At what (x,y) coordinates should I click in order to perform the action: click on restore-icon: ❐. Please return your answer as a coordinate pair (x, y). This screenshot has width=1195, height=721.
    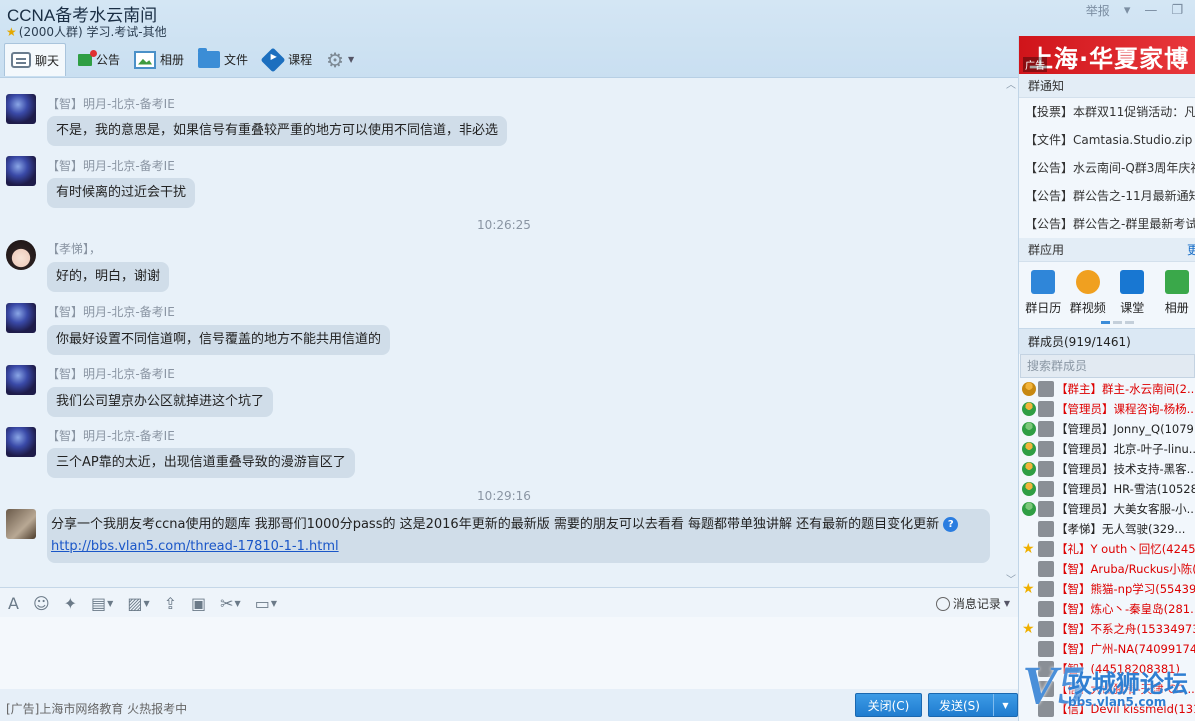
    Looking at the image, I should click on (1177, 10).